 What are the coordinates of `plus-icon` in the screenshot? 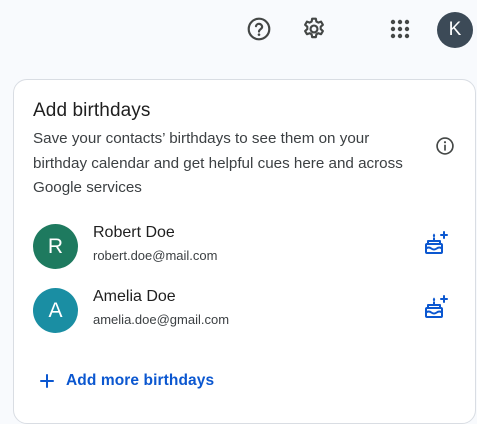 It's located at (47, 381).